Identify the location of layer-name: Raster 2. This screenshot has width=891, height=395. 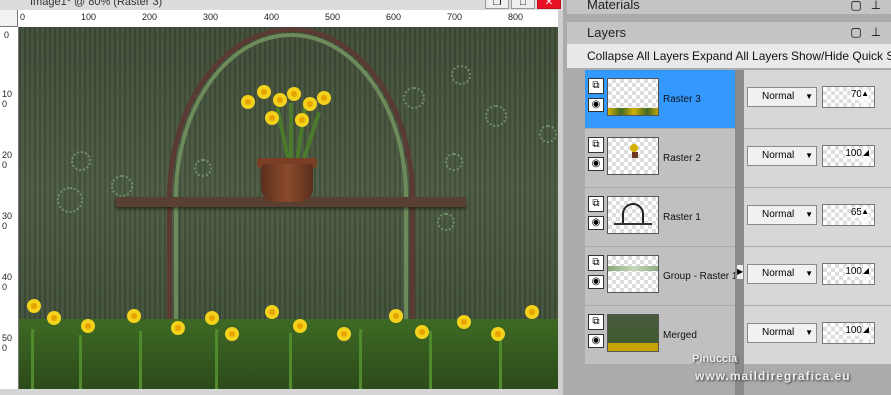
(682, 158).